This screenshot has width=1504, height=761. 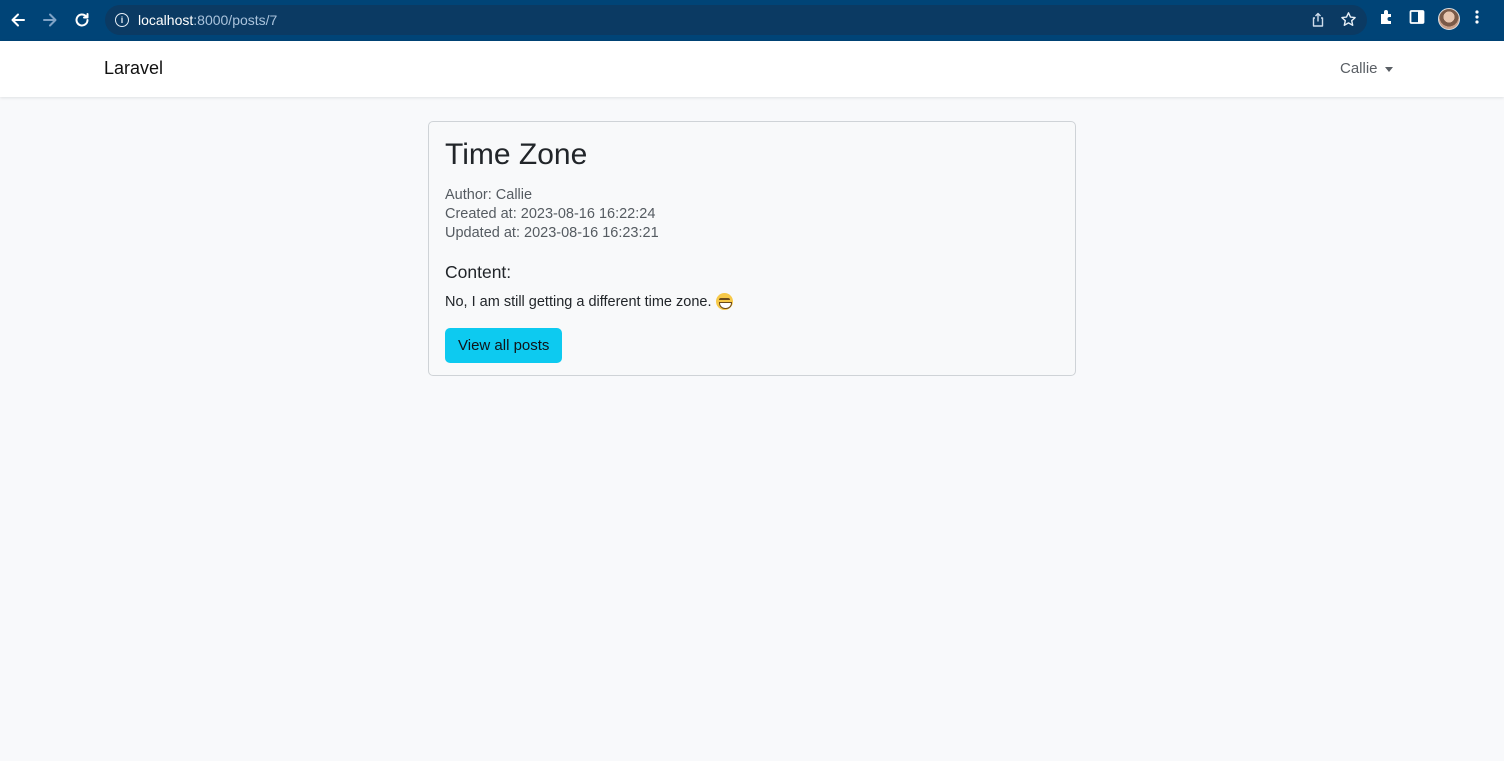 I want to click on extensions-puzzle-icon, so click(x=1387, y=19).